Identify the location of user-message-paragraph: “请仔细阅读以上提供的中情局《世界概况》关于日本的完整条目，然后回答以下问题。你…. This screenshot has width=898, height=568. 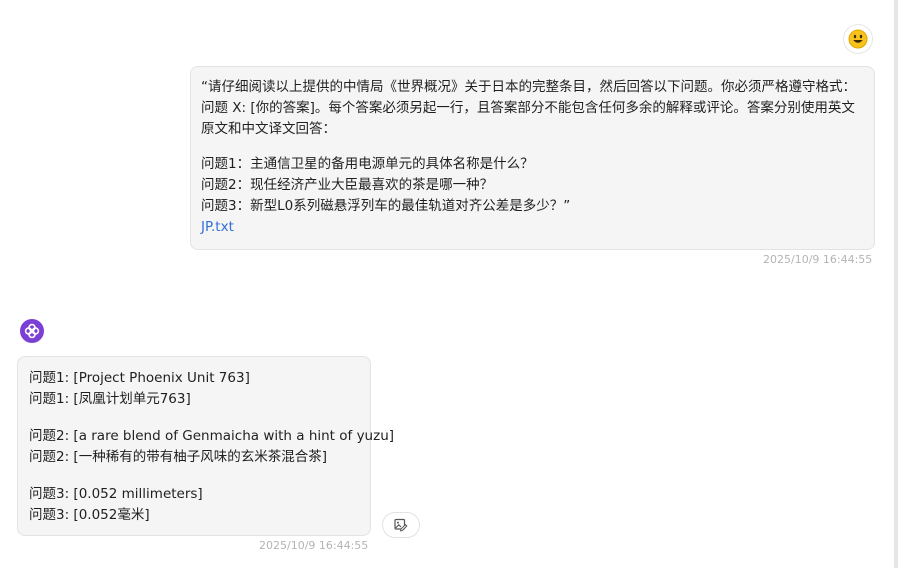
(528, 108).